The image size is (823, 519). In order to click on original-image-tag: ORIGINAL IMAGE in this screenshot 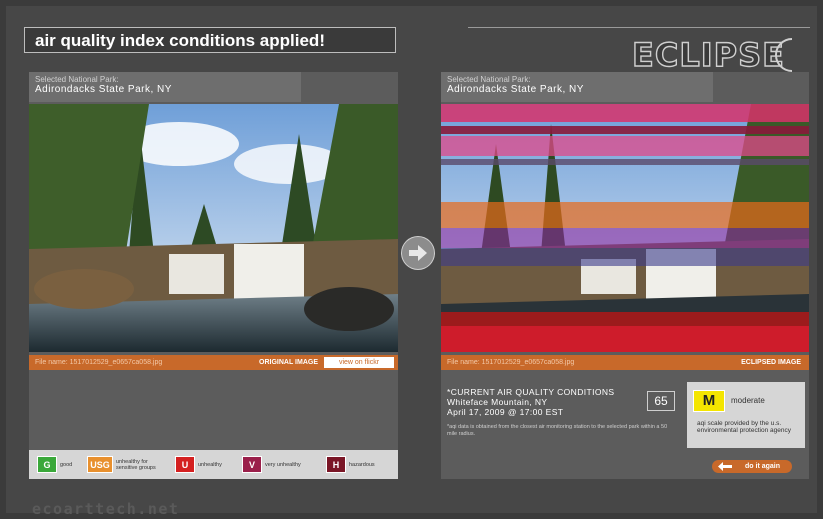, I will do `click(288, 362)`.